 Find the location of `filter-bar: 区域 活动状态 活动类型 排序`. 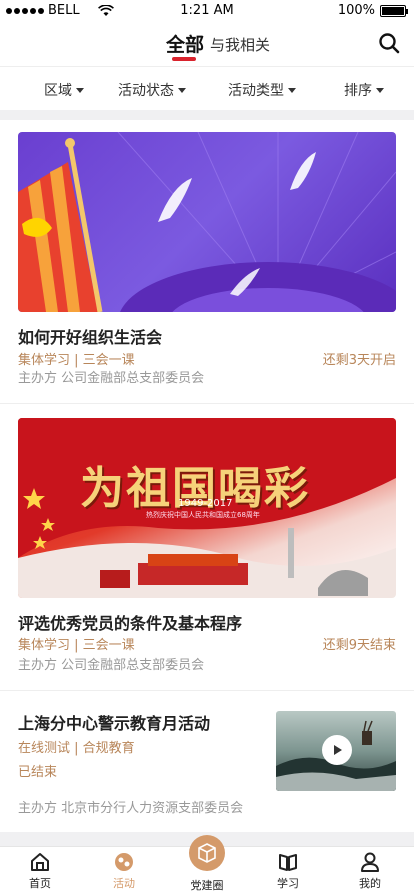

filter-bar: 区域 活动状态 活动类型 排序 is located at coordinates (207, 88).